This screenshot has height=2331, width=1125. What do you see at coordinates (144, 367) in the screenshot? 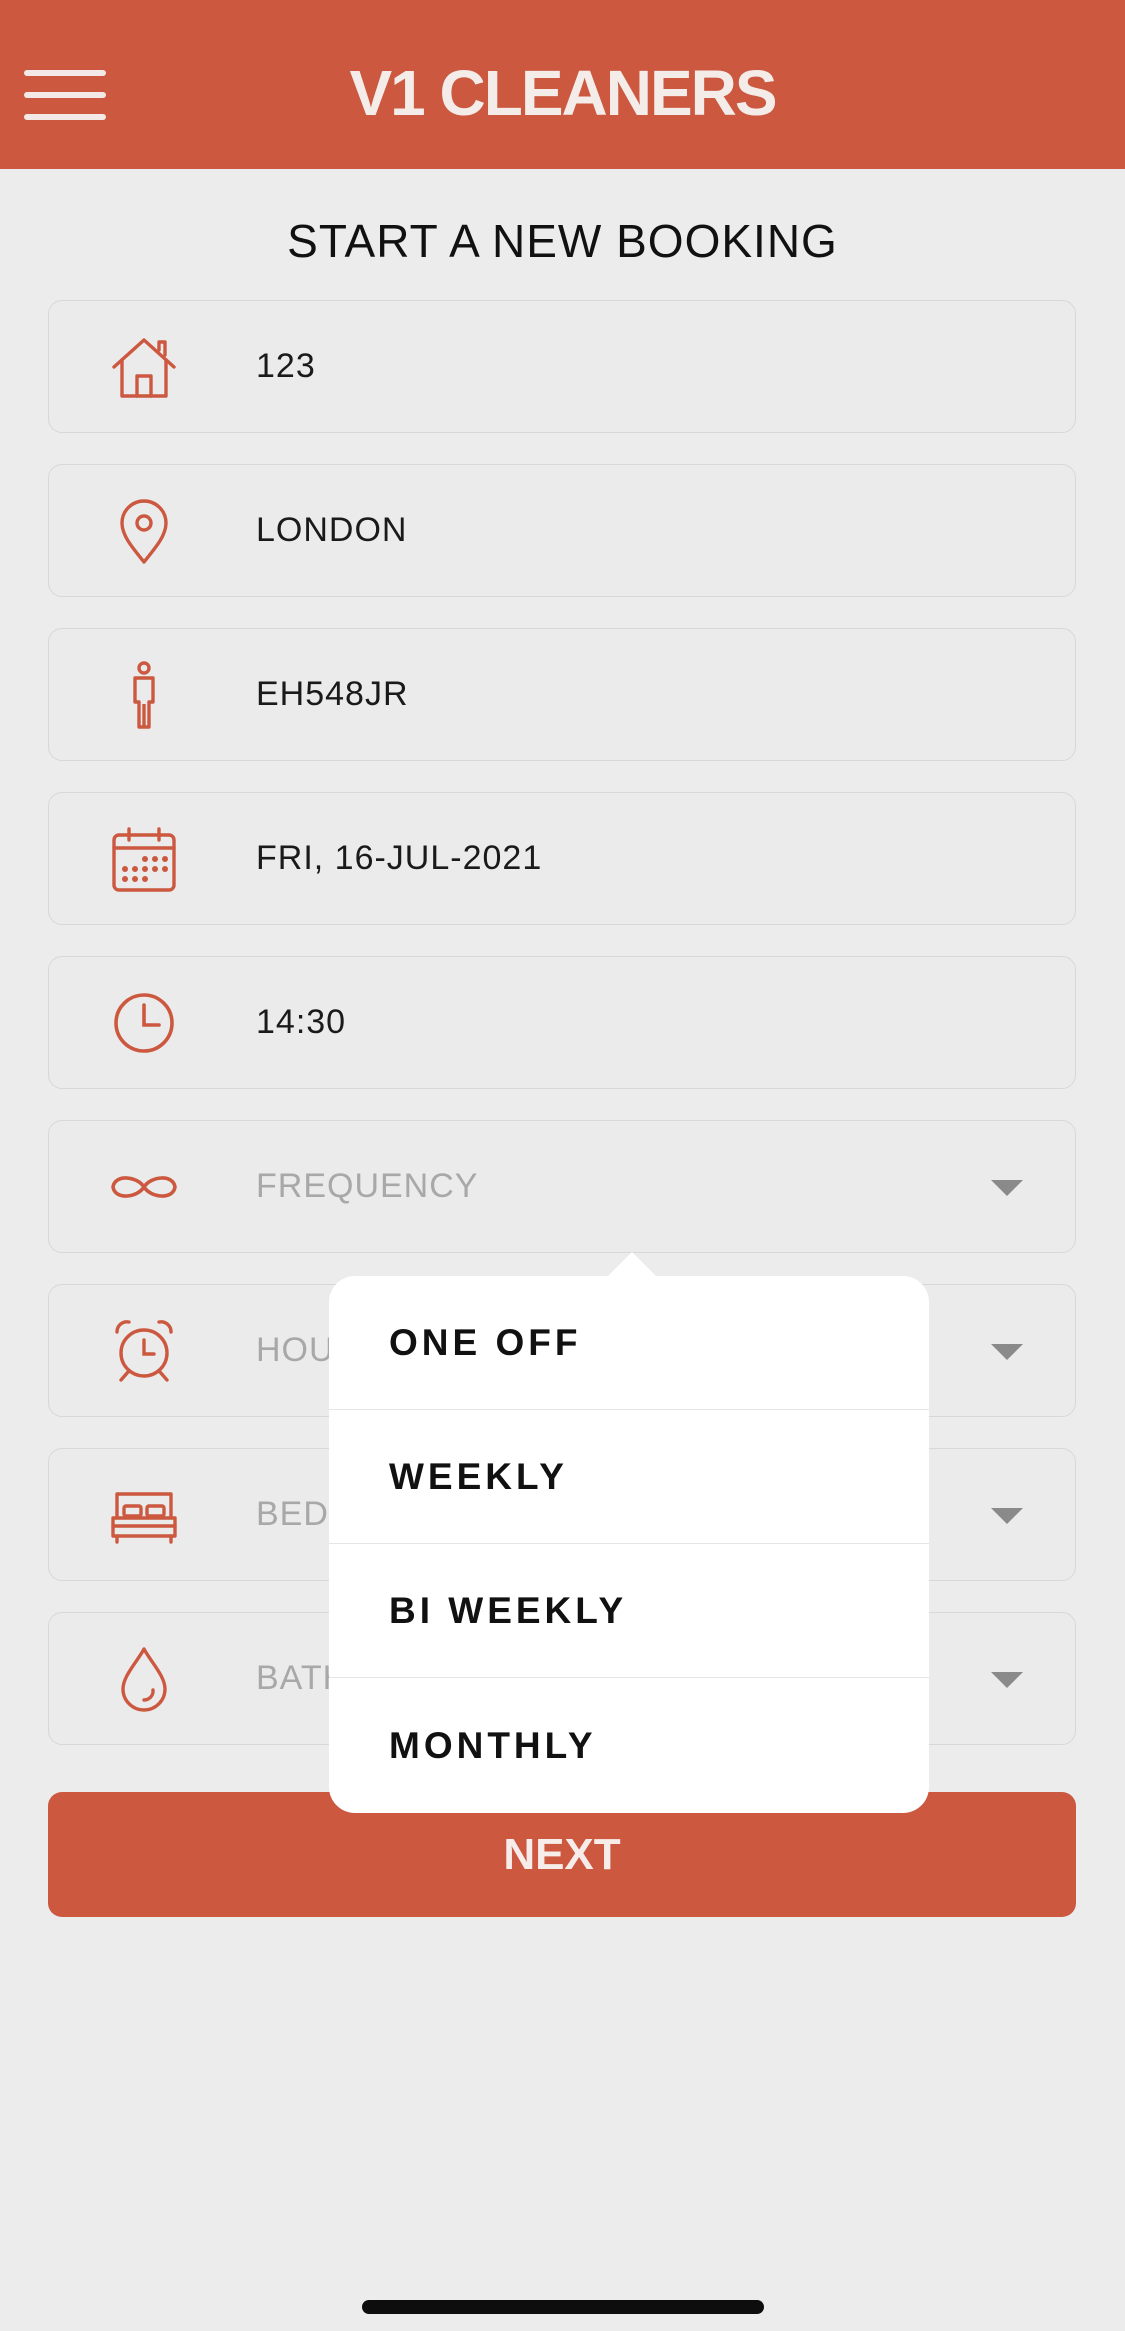
I see `house-icon` at bounding box center [144, 367].